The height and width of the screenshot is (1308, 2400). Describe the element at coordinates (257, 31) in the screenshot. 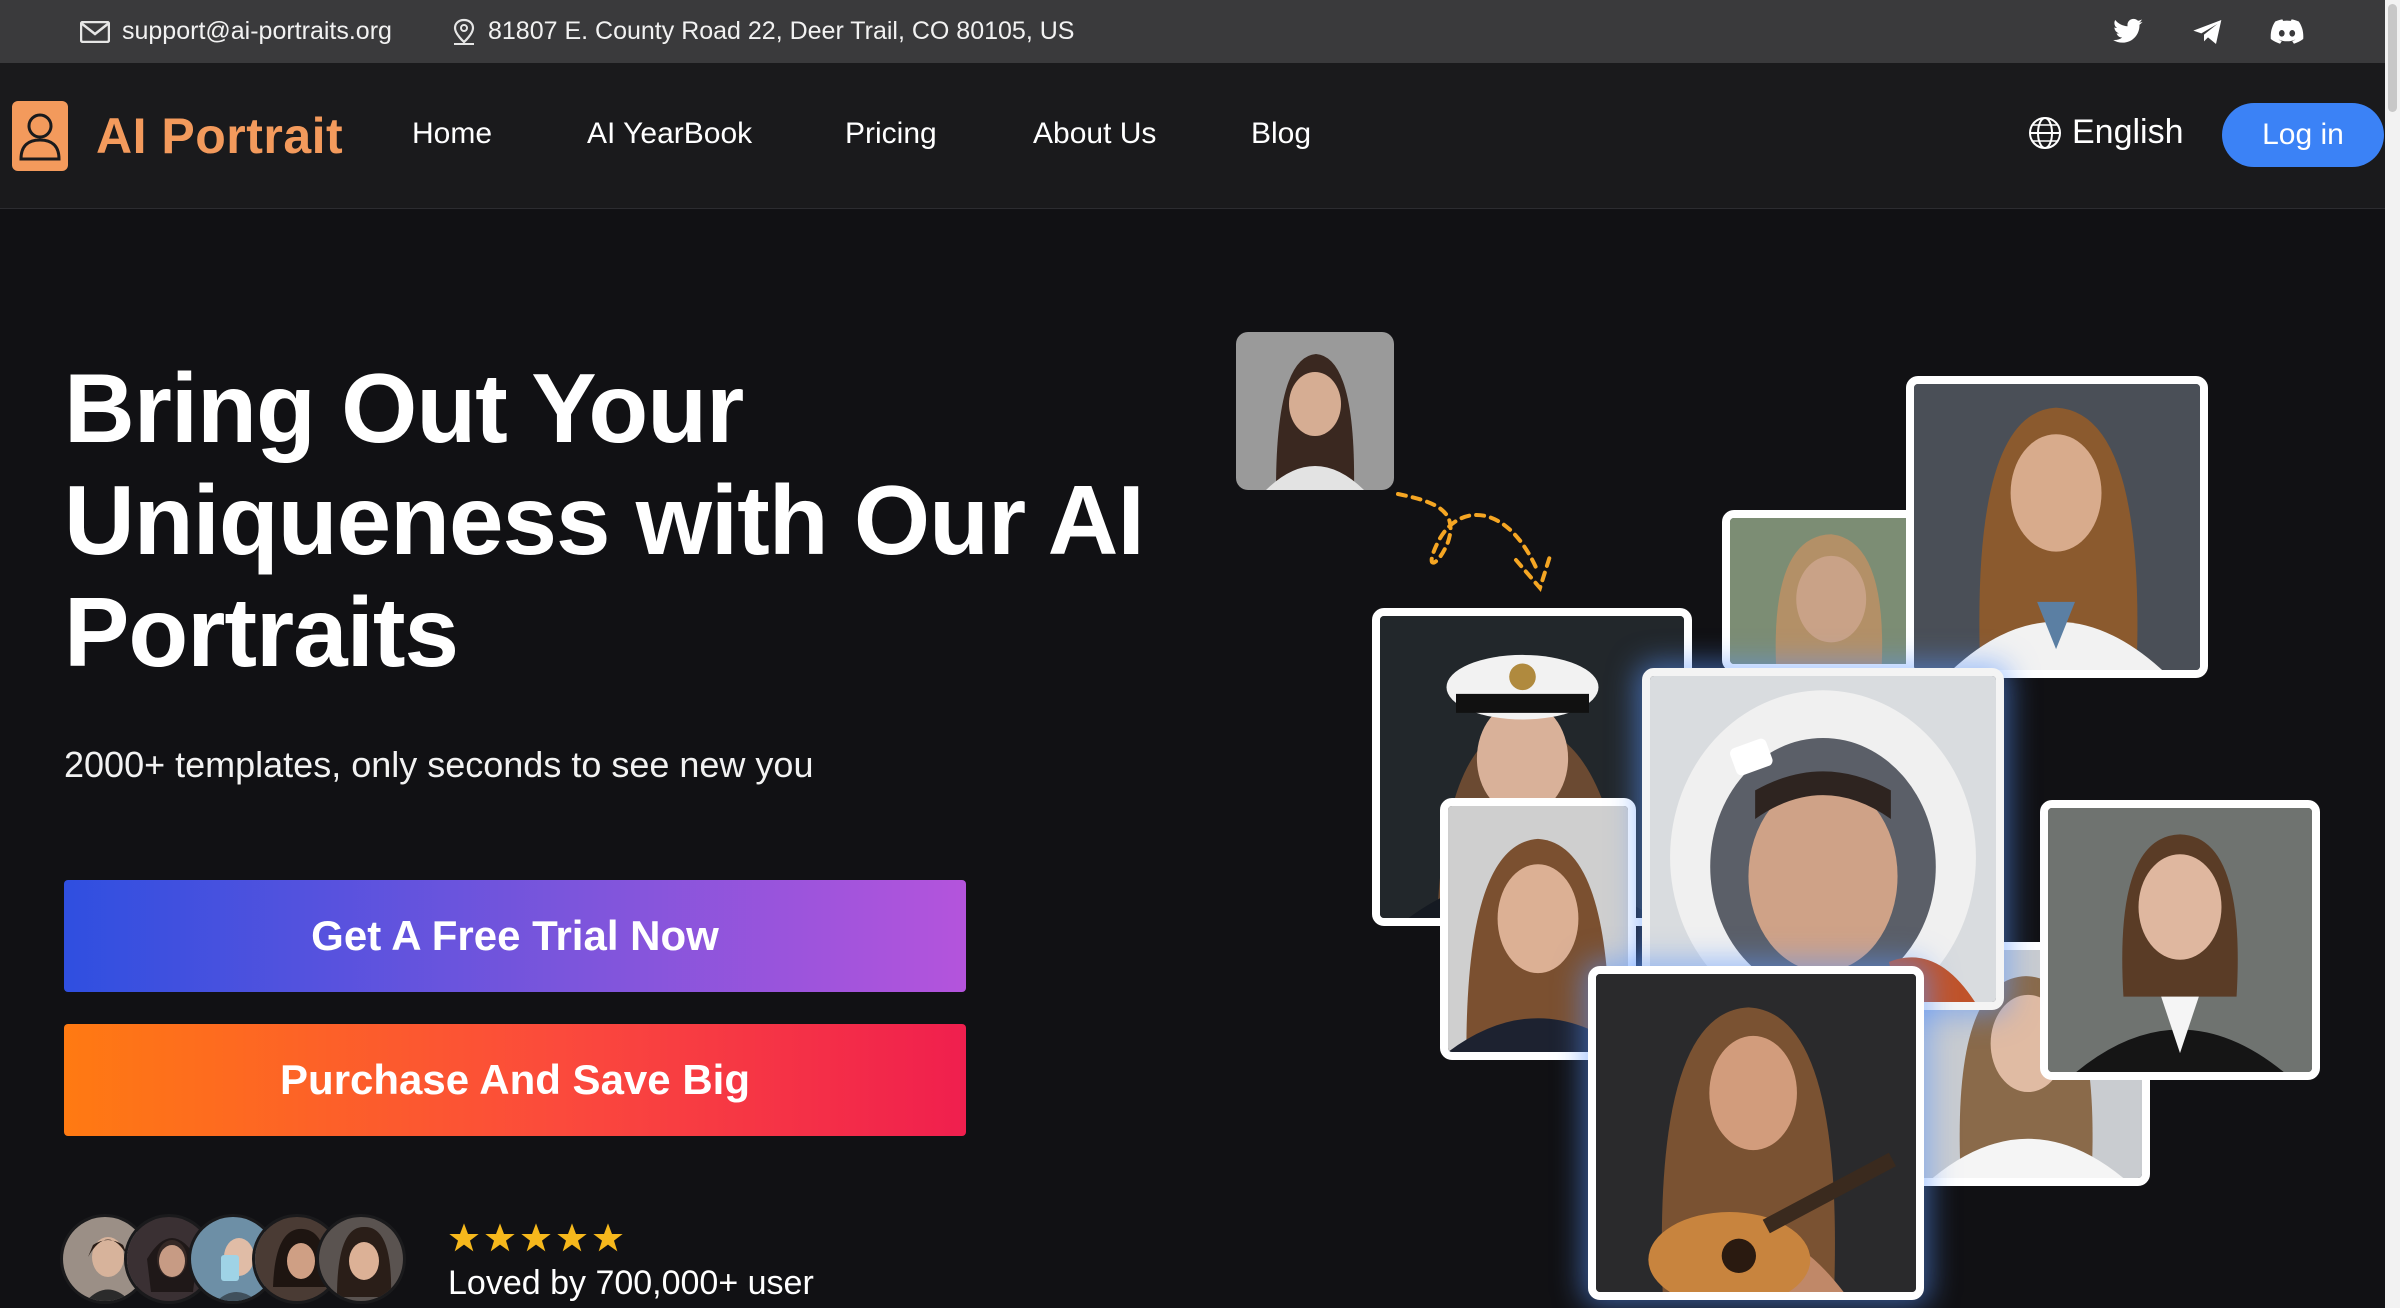

I see `email-text: support@ai-portraits.org` at that location.